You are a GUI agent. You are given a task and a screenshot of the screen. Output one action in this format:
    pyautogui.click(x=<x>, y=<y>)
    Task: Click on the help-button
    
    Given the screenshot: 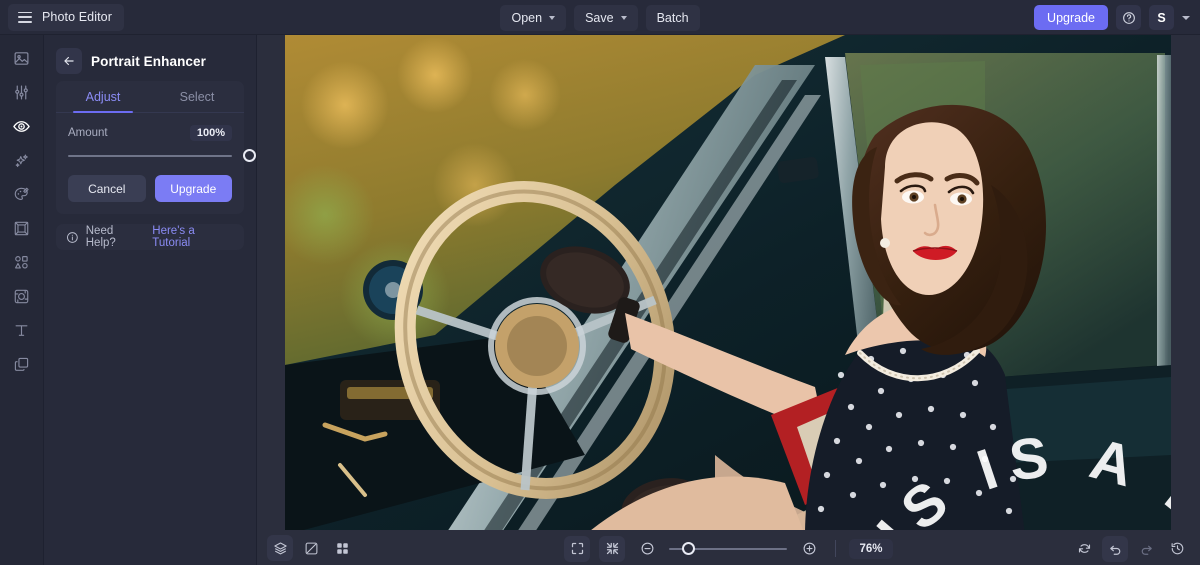 What is the action you would take?
    pyautogui.click(x=1128, y=17)
    